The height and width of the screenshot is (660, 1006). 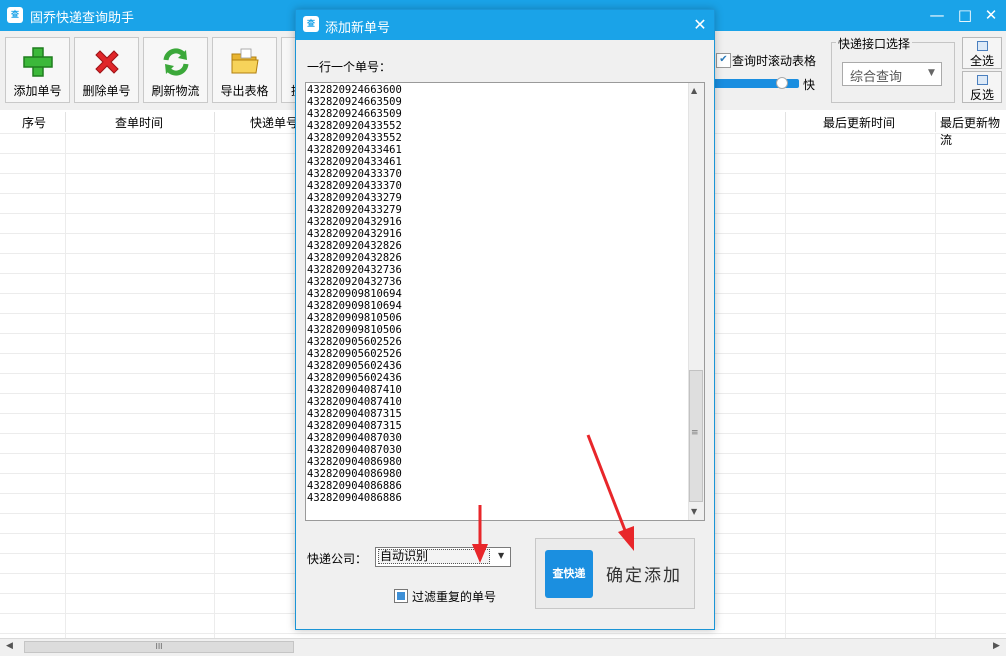 What do you see at coordinates (782, 83) in the screenshot?
I see `speed-slider-thumb` at bounding box center [782, 83].